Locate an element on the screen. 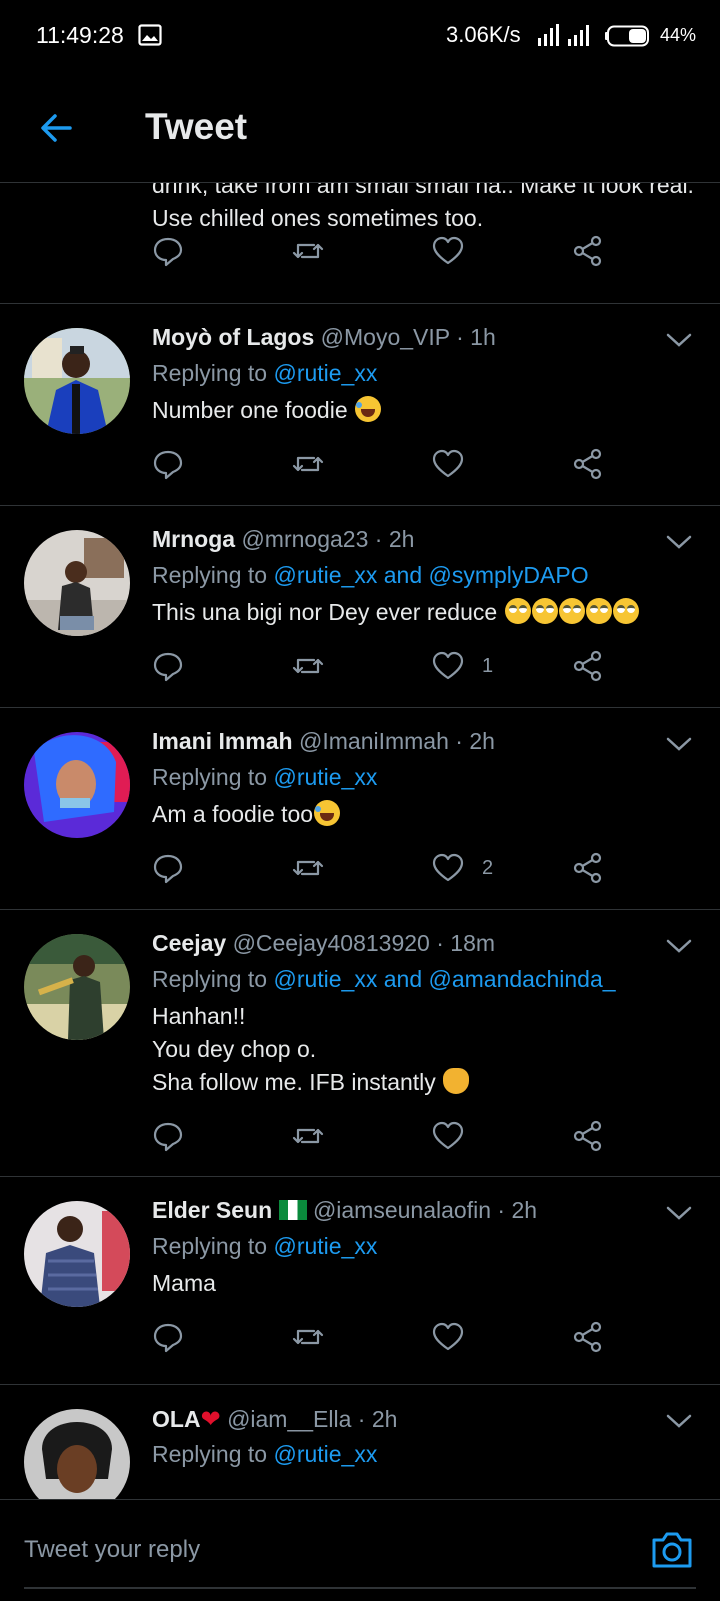 This screenshot has height=1601, width=720. author-name: Moyò of Lagos is located at coordinates (233, 337).